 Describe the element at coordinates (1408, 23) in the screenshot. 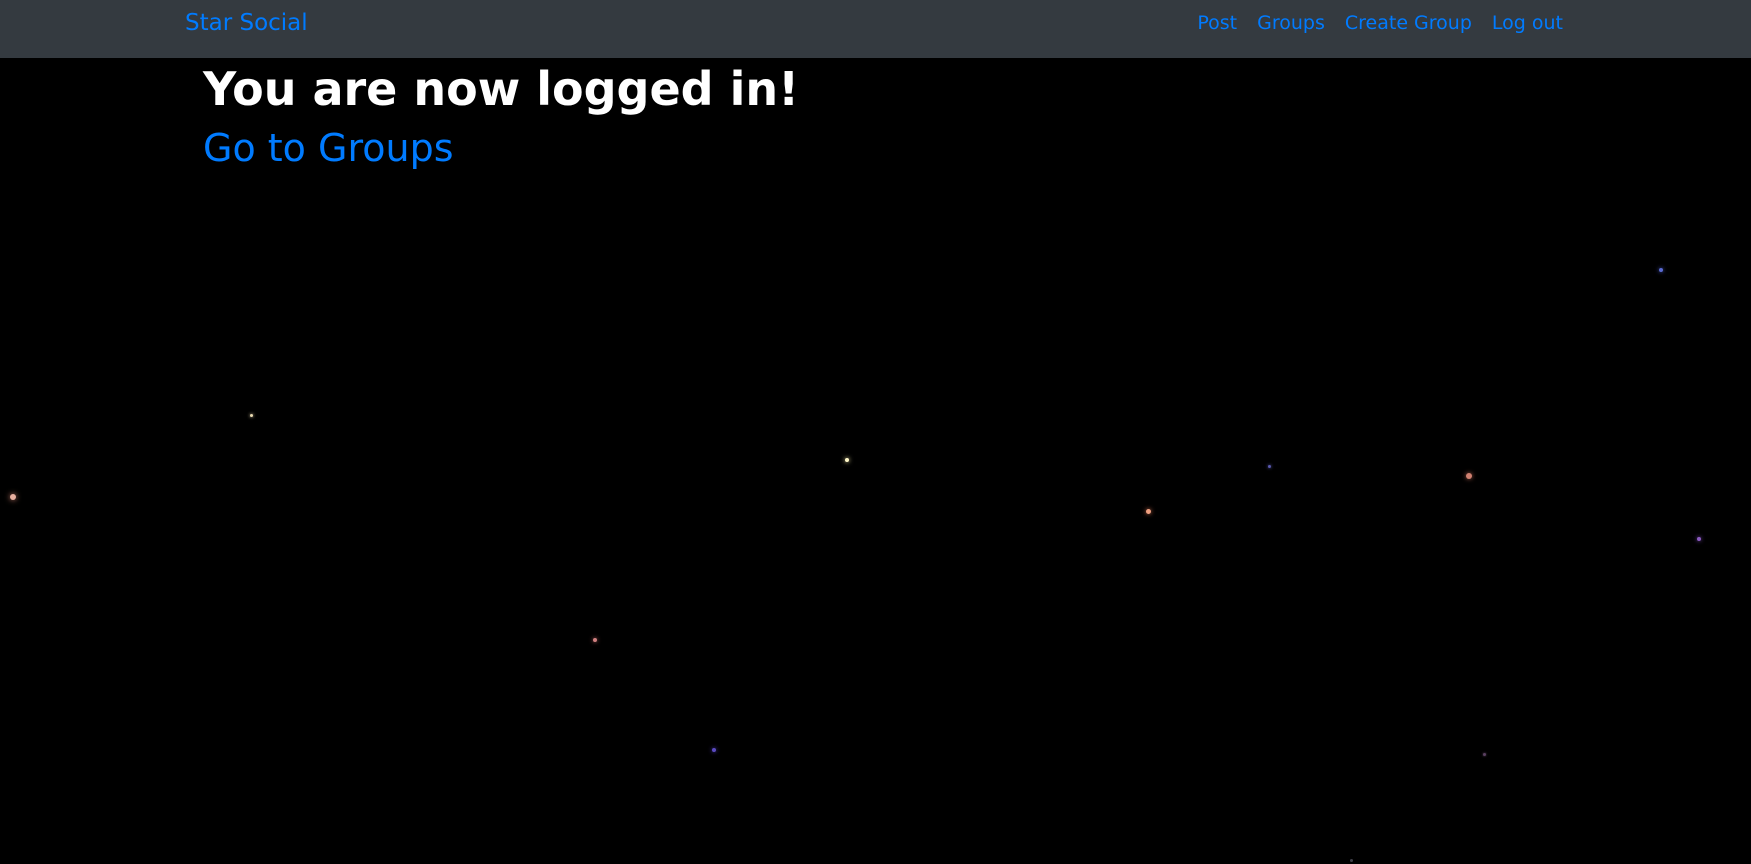

I see `nav-link-create-group: Create Group` at that location.